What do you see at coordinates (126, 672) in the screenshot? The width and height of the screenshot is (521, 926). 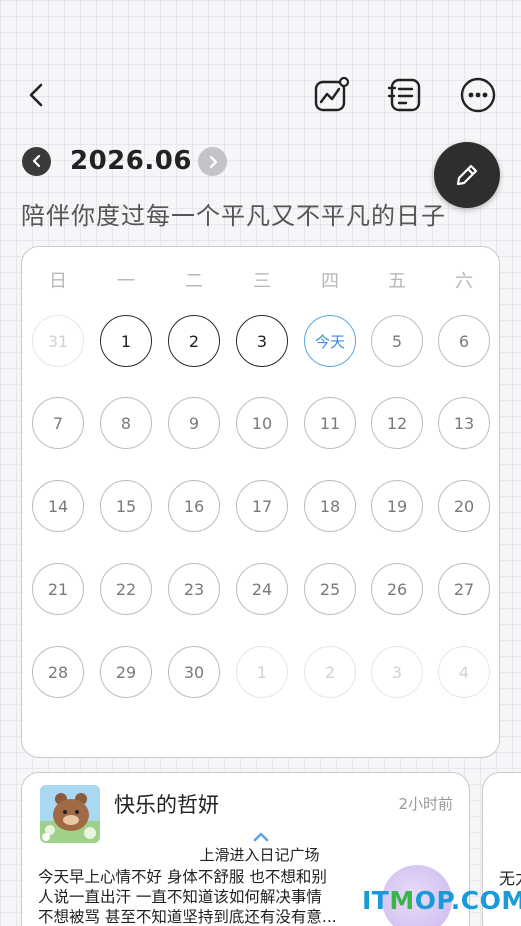 I see `day-cell: 29` at bounding box center [126, 672].